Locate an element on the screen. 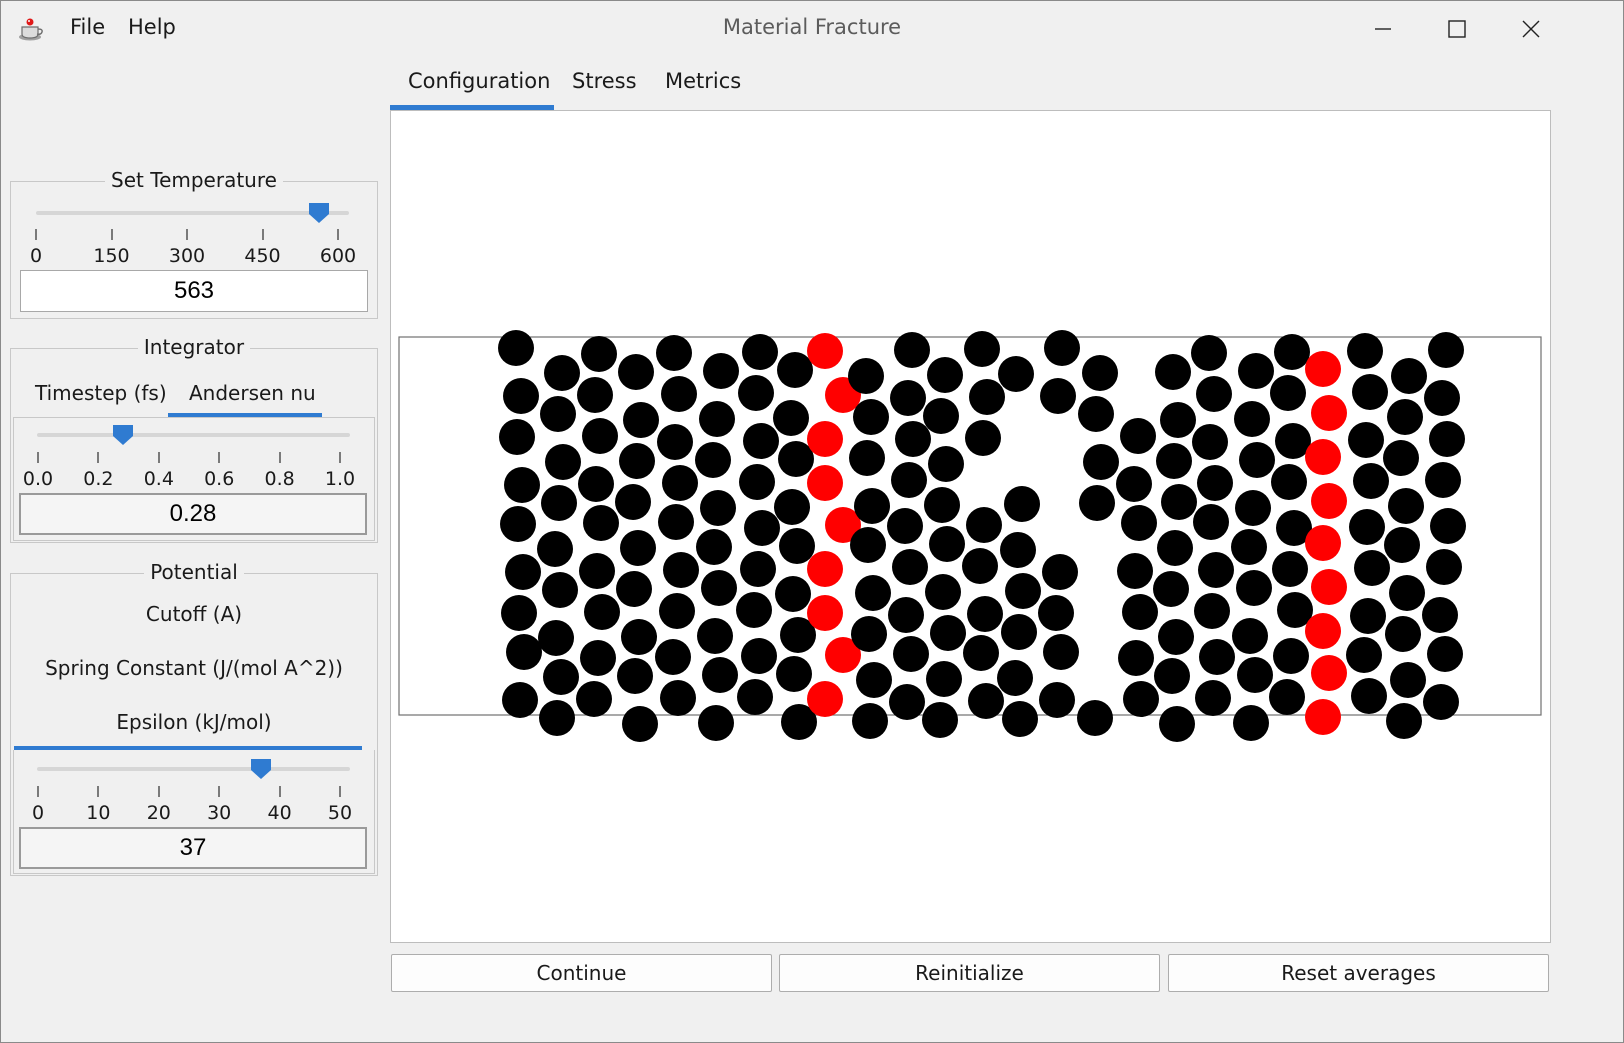 The width and height of the screenshot is (1624, 1043). slider-tick-label: 40 is located at coordinates (279, 813).